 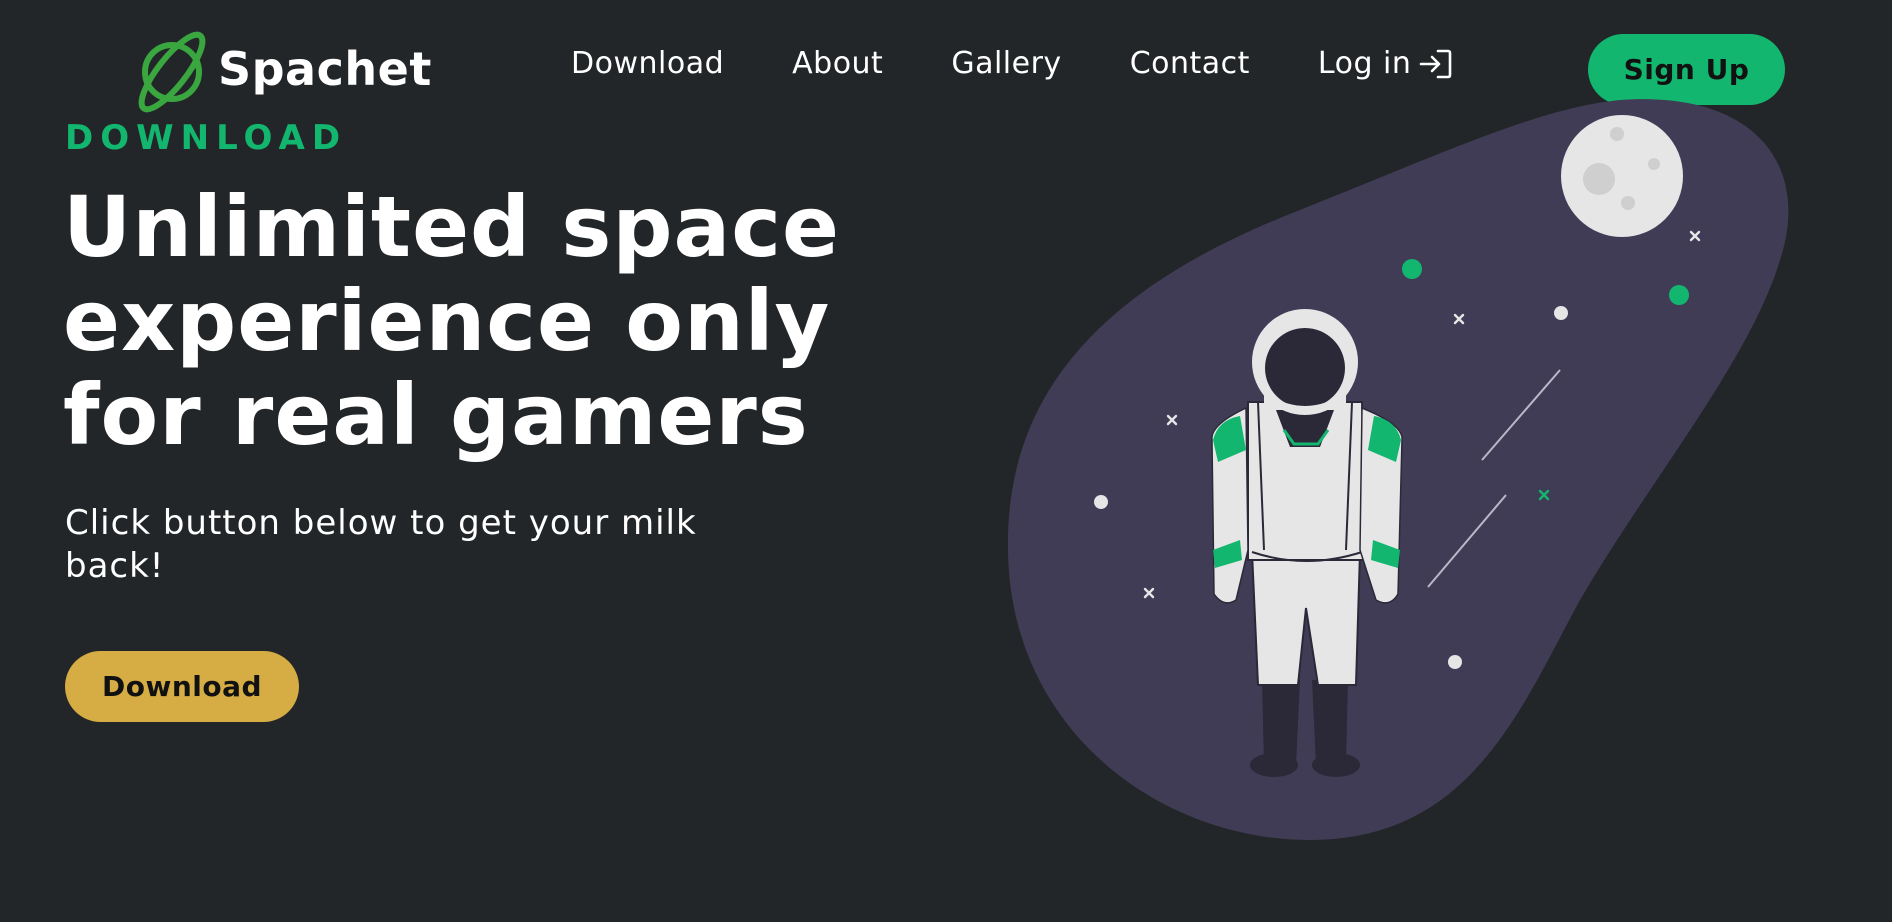 I want to click on moon-icon, so click(x=1622, y=176).